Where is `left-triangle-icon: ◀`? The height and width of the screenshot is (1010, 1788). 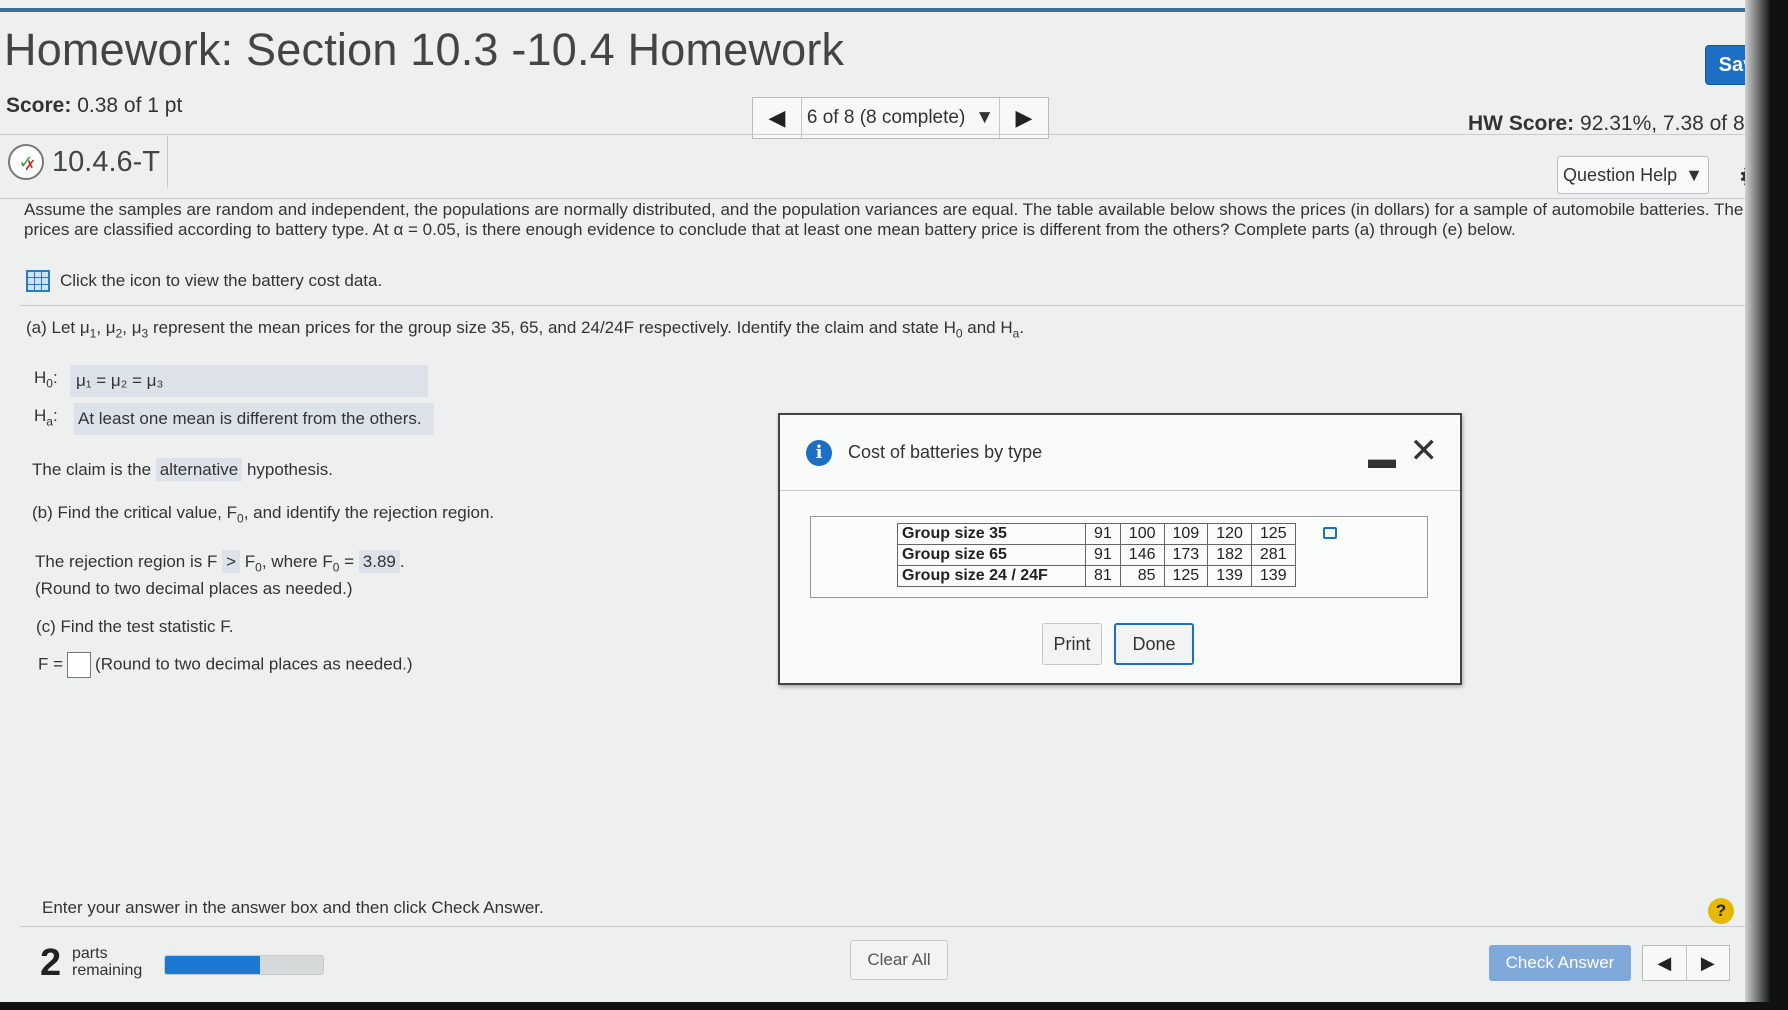
left-triangle-icon: ◀ is located at coordinates (777, 117).